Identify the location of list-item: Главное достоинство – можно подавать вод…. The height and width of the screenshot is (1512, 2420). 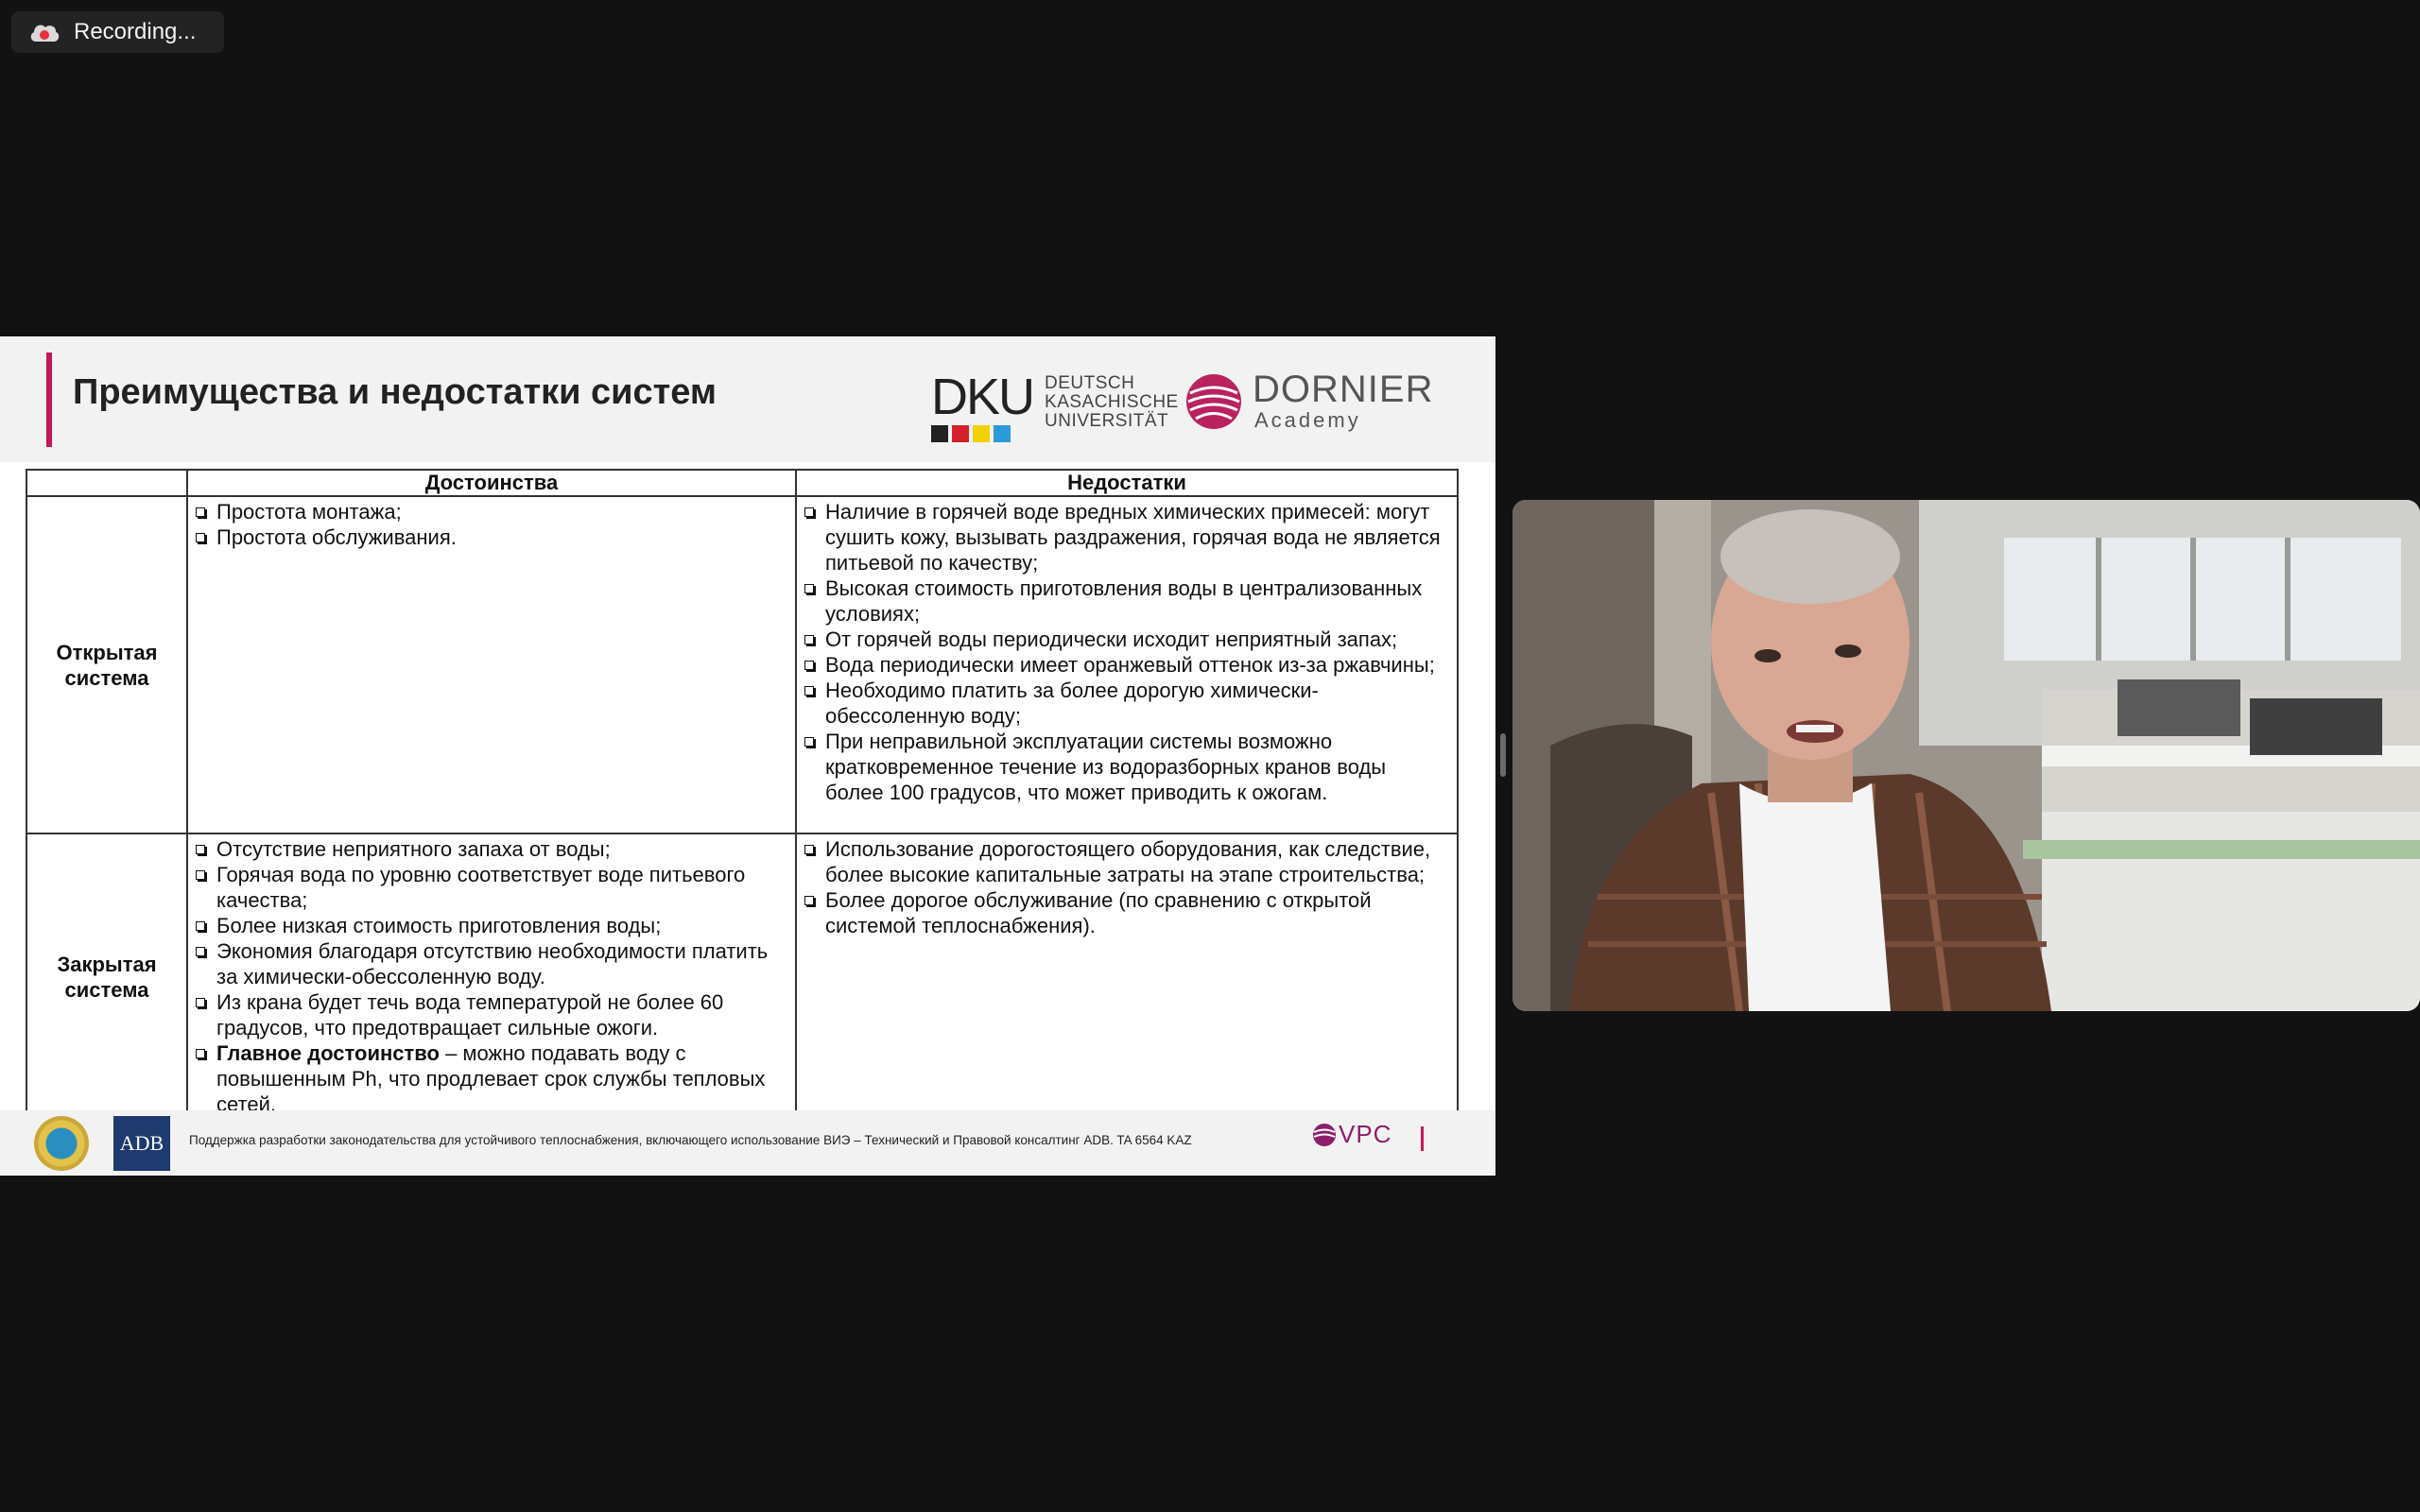
(490, 1078).